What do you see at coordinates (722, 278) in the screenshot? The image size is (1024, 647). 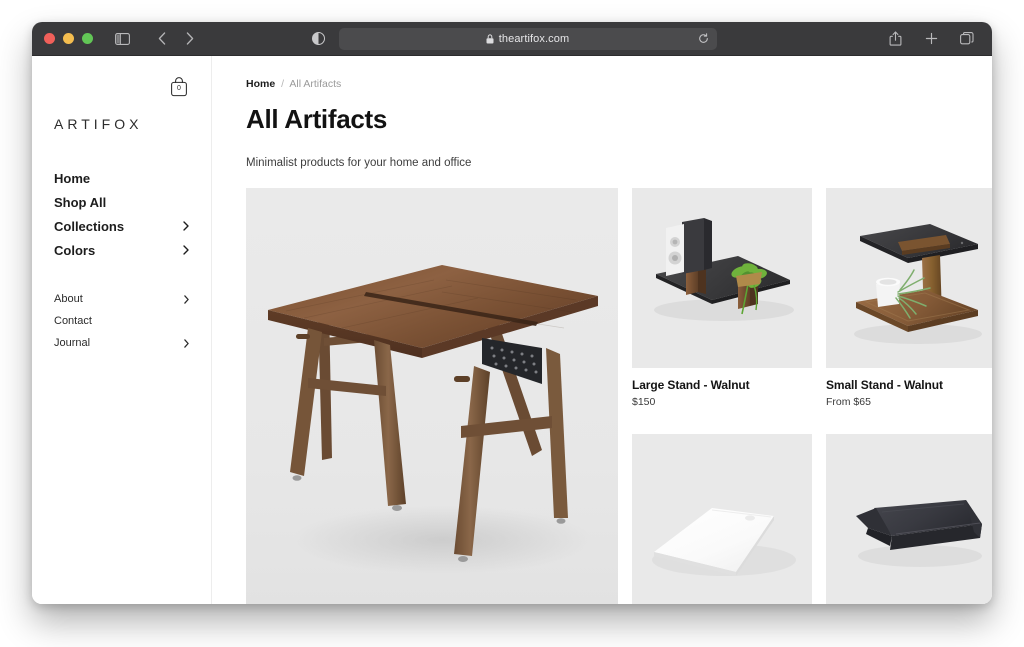 I see `product-image-large-stand-walnut` at bounding box center [722, 278].